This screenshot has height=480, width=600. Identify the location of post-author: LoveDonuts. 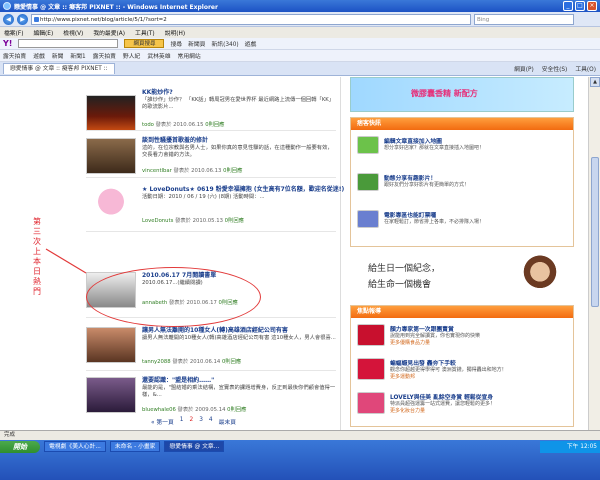
(157, 221).